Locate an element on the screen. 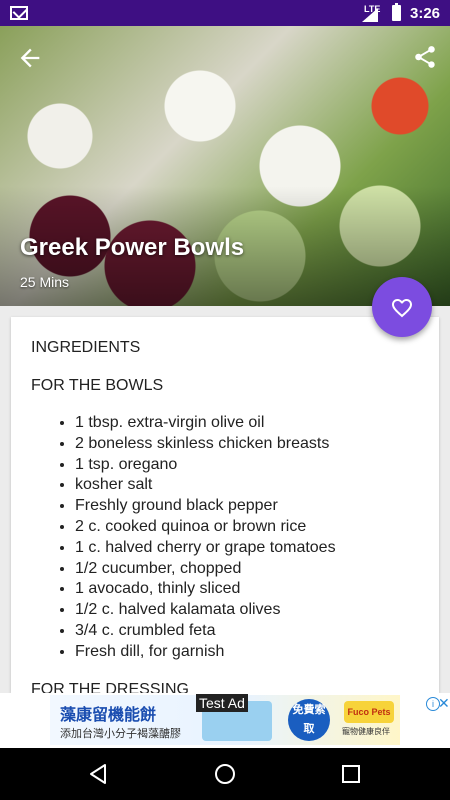 This screenshot has height=800, width=450. dressing-heading: FOR THE DRESSING is located at coordinates (110, 687).